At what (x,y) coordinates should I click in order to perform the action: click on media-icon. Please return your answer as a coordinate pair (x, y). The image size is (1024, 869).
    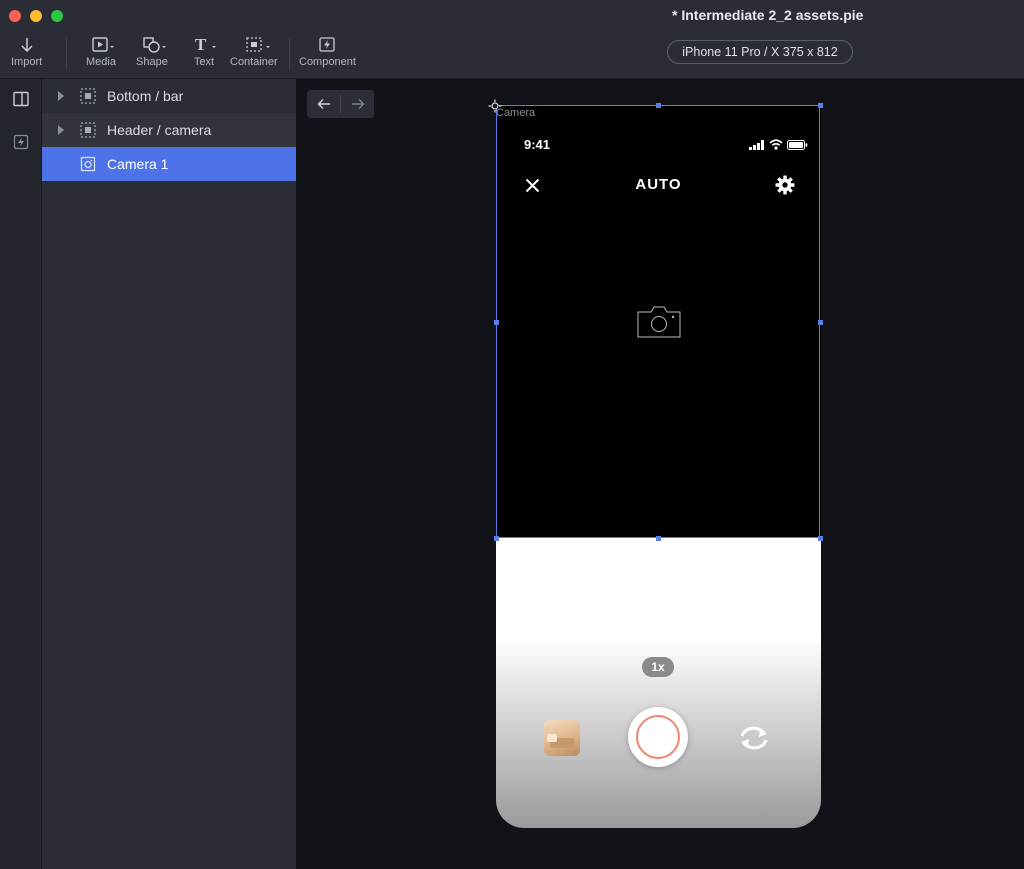
    Looking at the image, I should click on (103, 44).